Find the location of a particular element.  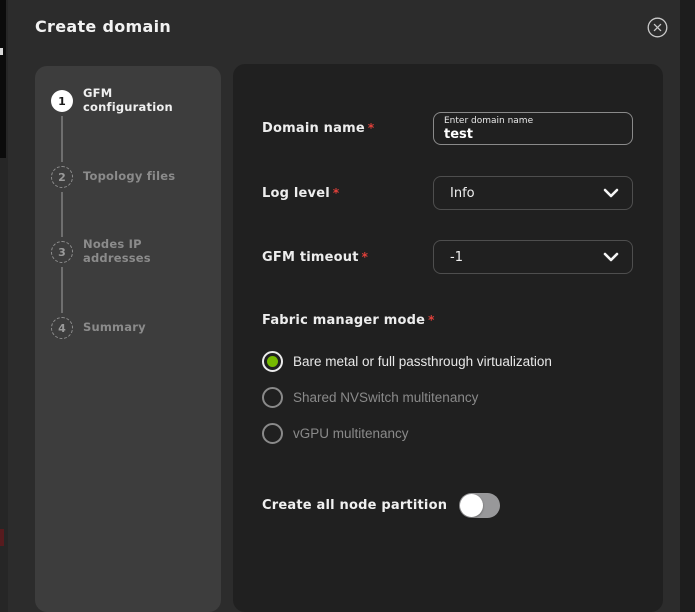

step-summary: 4 Summary is located at coordinates (131, 328).